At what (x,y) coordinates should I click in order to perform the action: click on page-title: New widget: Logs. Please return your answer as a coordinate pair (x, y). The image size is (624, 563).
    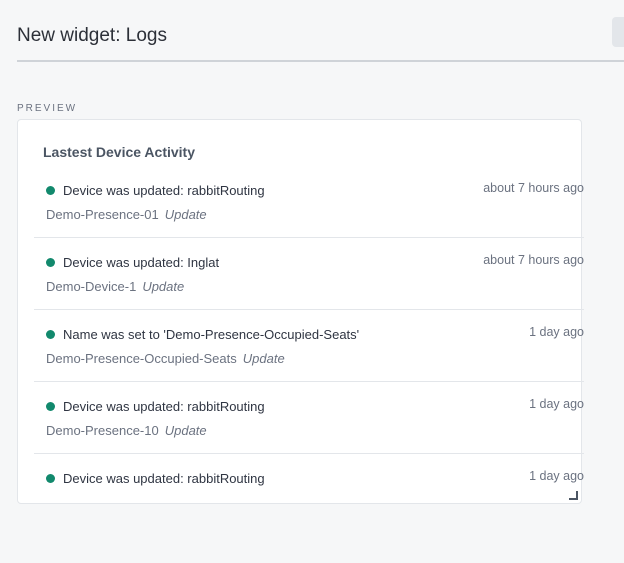
    Looking at the image, I should click on (92, 35).